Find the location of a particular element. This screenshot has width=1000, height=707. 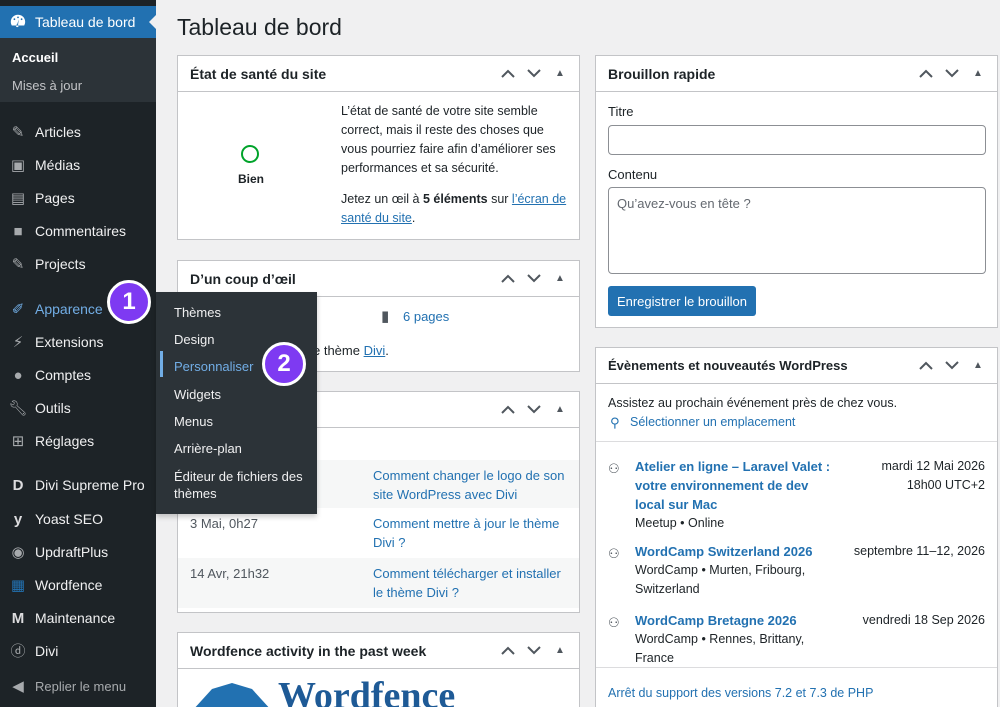

nav-pages: ▤ Pages is located at coordinates (78, 198).